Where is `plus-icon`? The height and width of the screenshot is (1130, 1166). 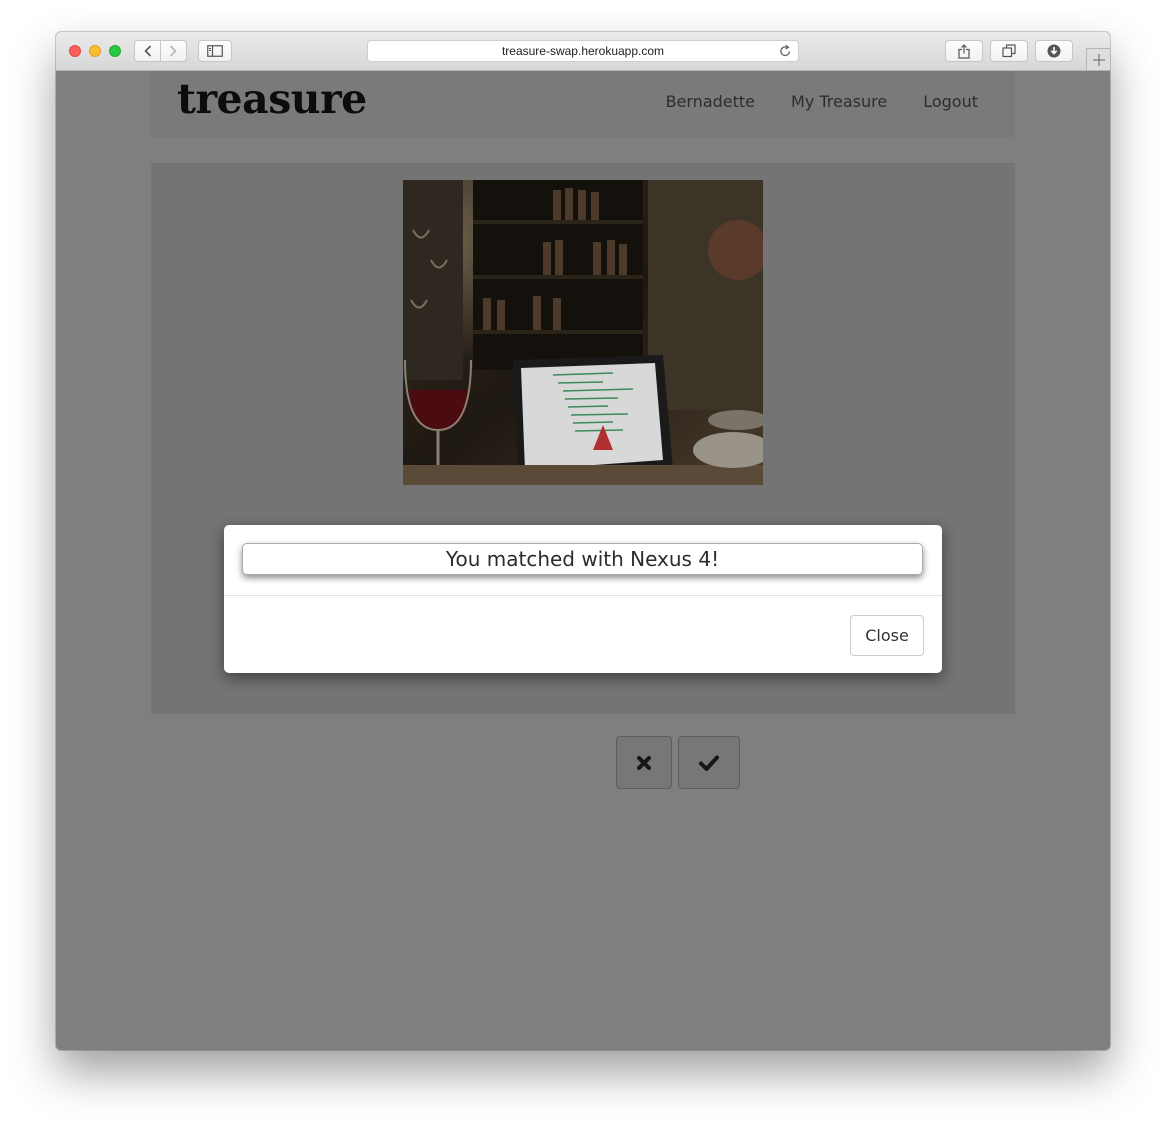
plus-icon is located at coordinates (1098, 59).